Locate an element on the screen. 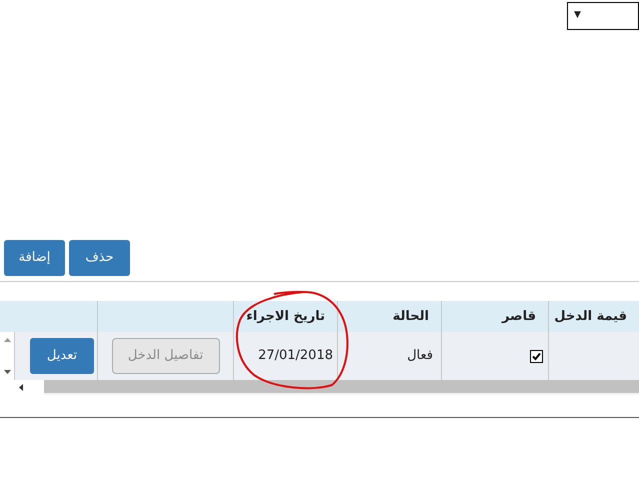 This screenshot has width=639, height=481. dropdown-select: ▼ is located at coordinates (603, 16).